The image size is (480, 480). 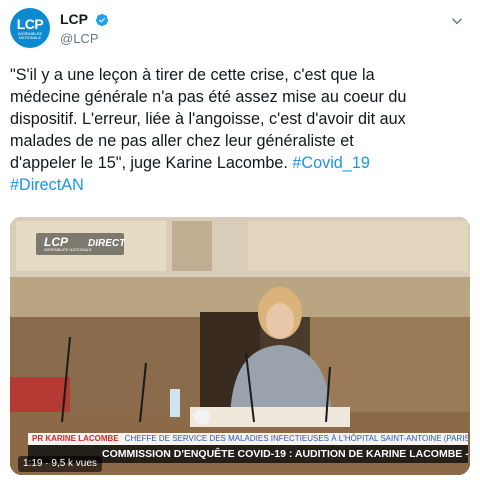 I want to click on avatar-subtitle: ASSEMBLÉE NATIONALE, so click(x=30, y=35).